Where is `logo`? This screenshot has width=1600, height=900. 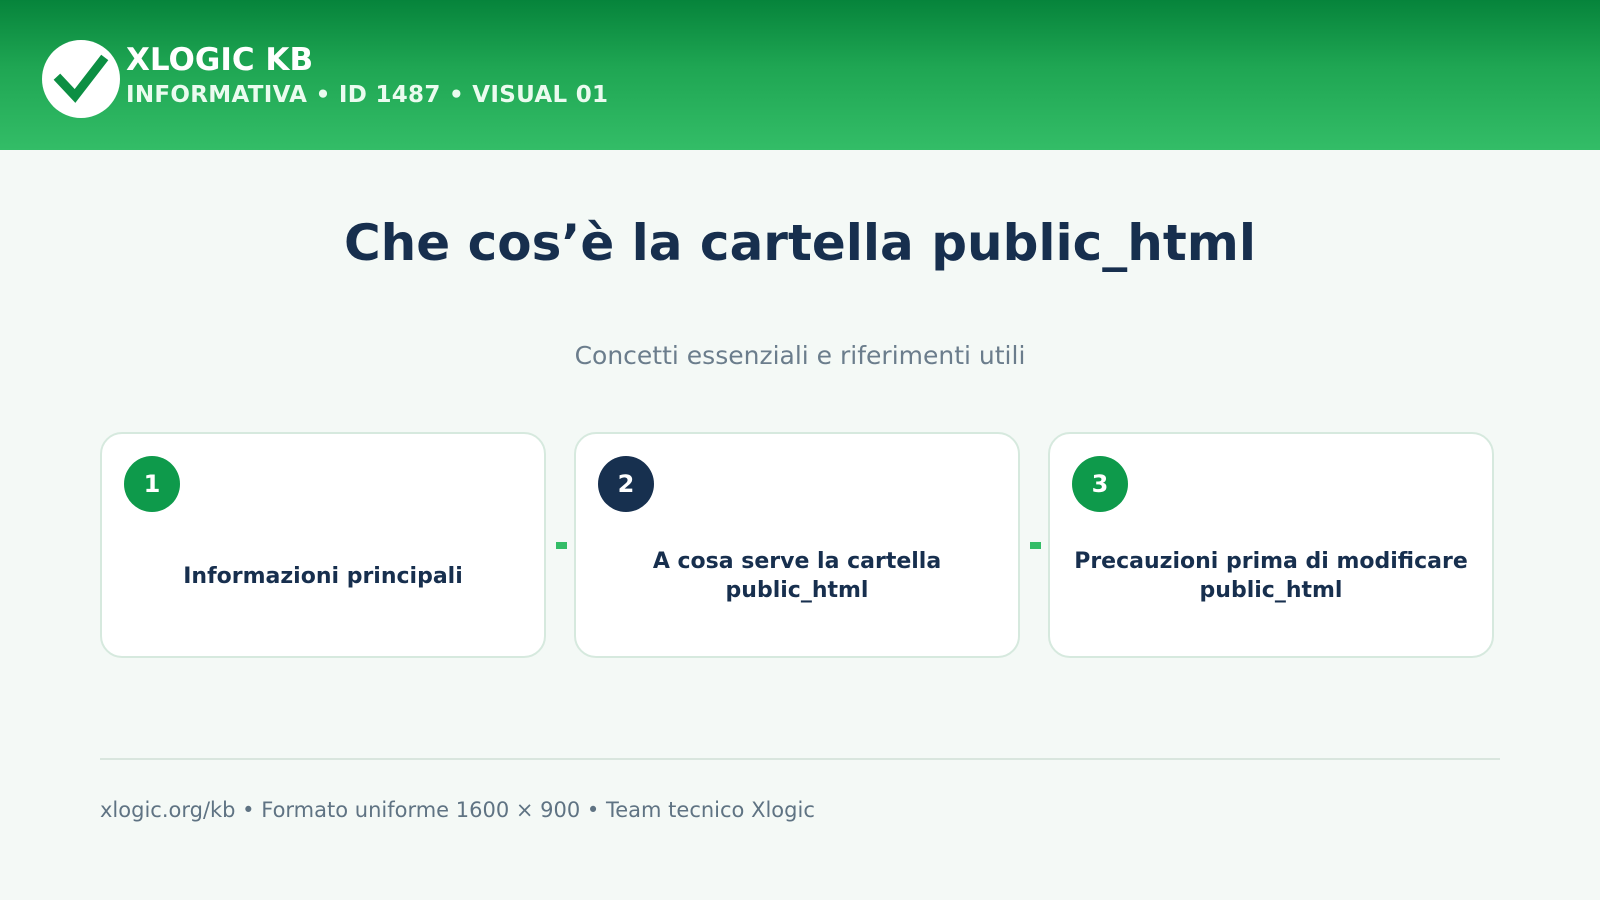
logo is located at coordinates (81, 79).